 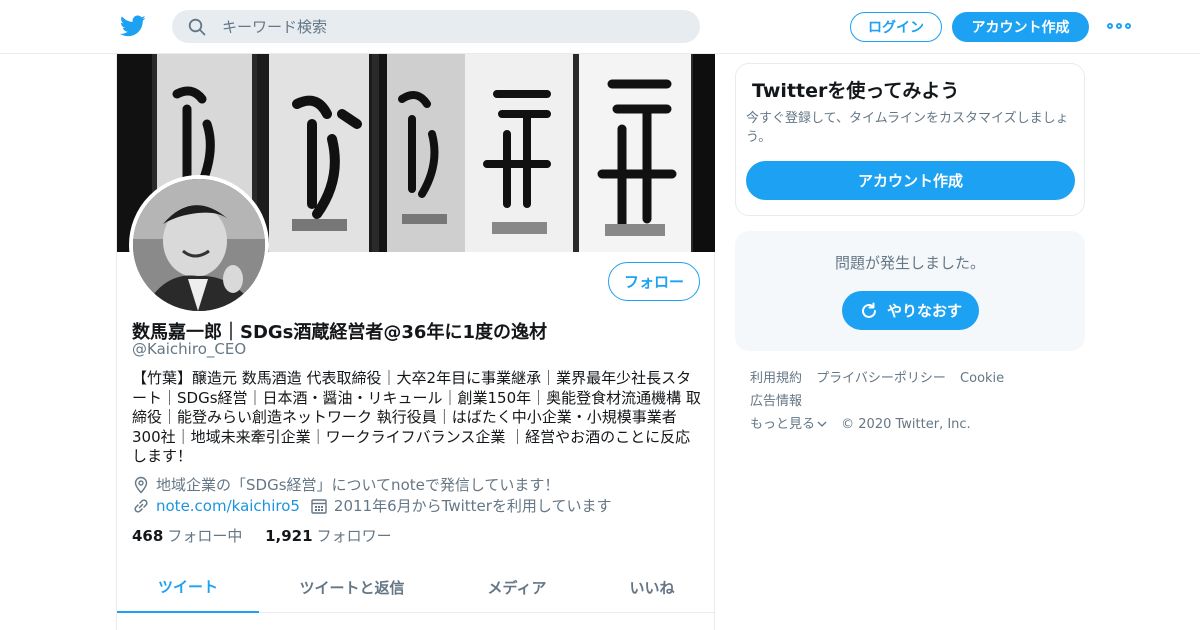 I want to click on profile-stats: 468 フォロー中 1,921 フォロワー, so click(x=262, y=535).